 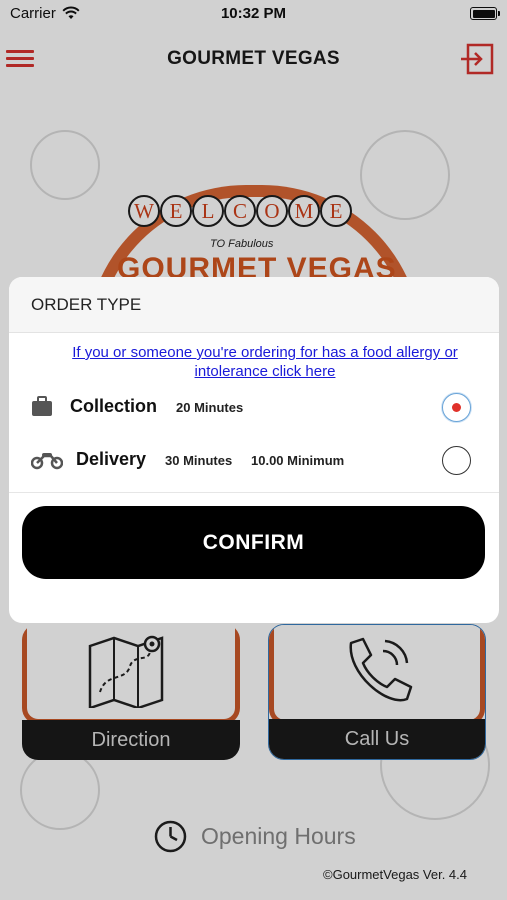 What do you see at coordinates (42, 406) in the screenshot?
I see `briefcase-icon` at bounding box center [42, 406].